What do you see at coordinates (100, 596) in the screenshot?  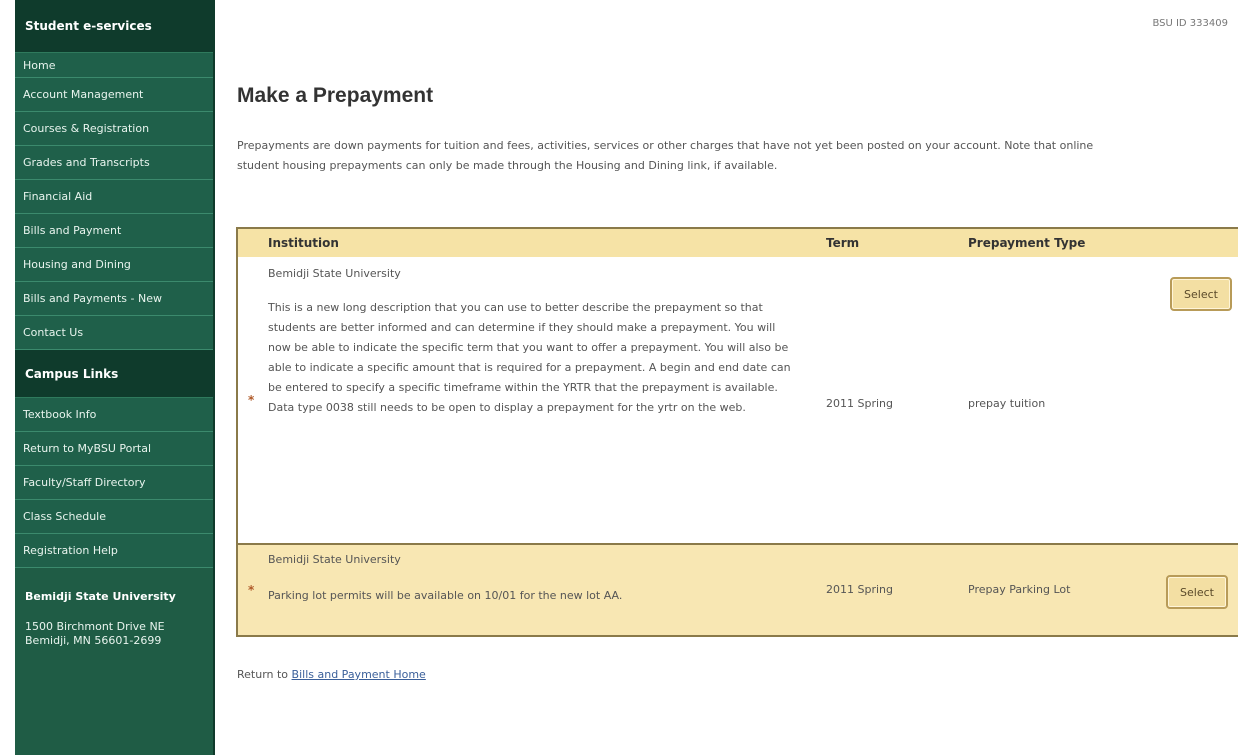 I see `institution-name: Bemidji State University` at bounding box center [100, 596].